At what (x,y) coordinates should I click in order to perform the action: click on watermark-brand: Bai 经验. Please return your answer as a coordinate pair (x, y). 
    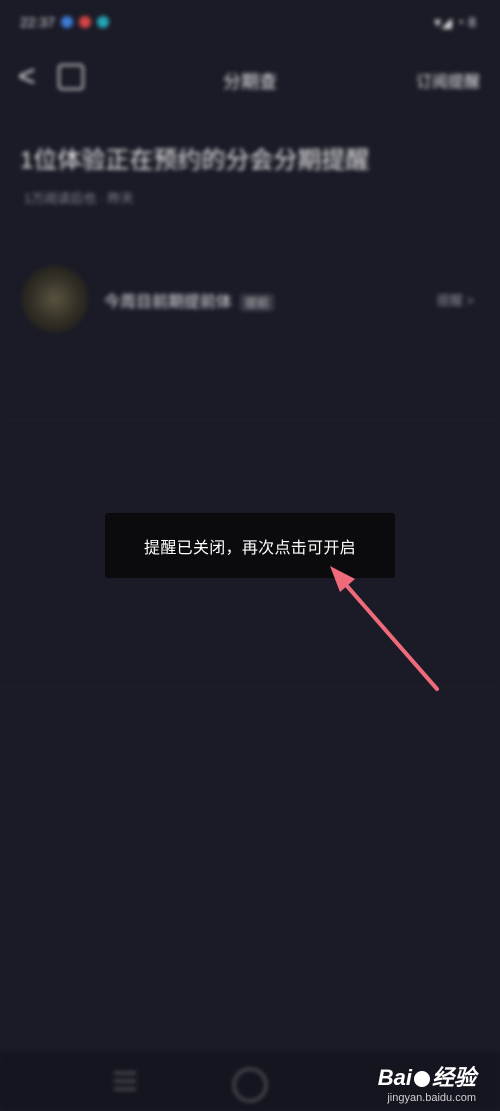
    Looking at the image, I should click on (427, 1076).